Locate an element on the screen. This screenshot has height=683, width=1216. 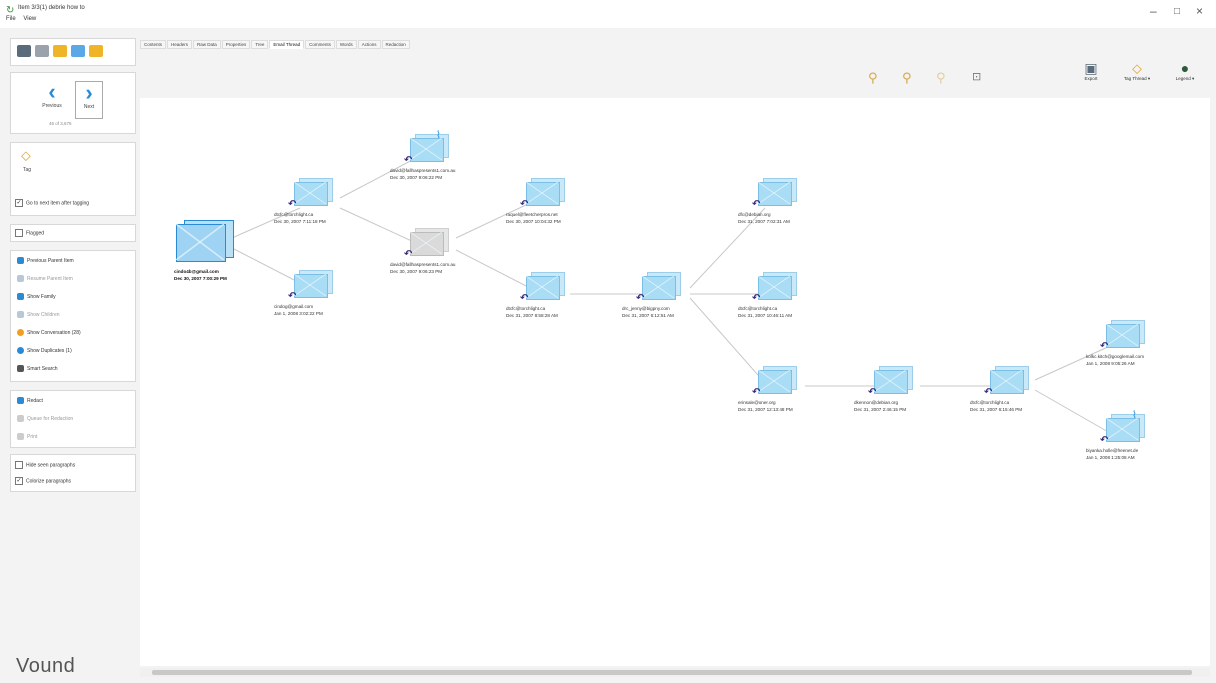
export-button: ▣ Export is located at coordinates (1091, 70).